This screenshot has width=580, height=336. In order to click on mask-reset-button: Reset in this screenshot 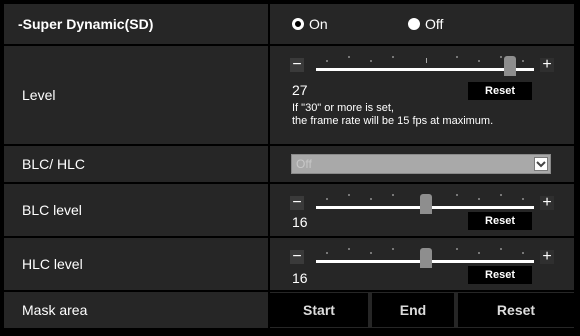, I will do `click(516, 310)`.